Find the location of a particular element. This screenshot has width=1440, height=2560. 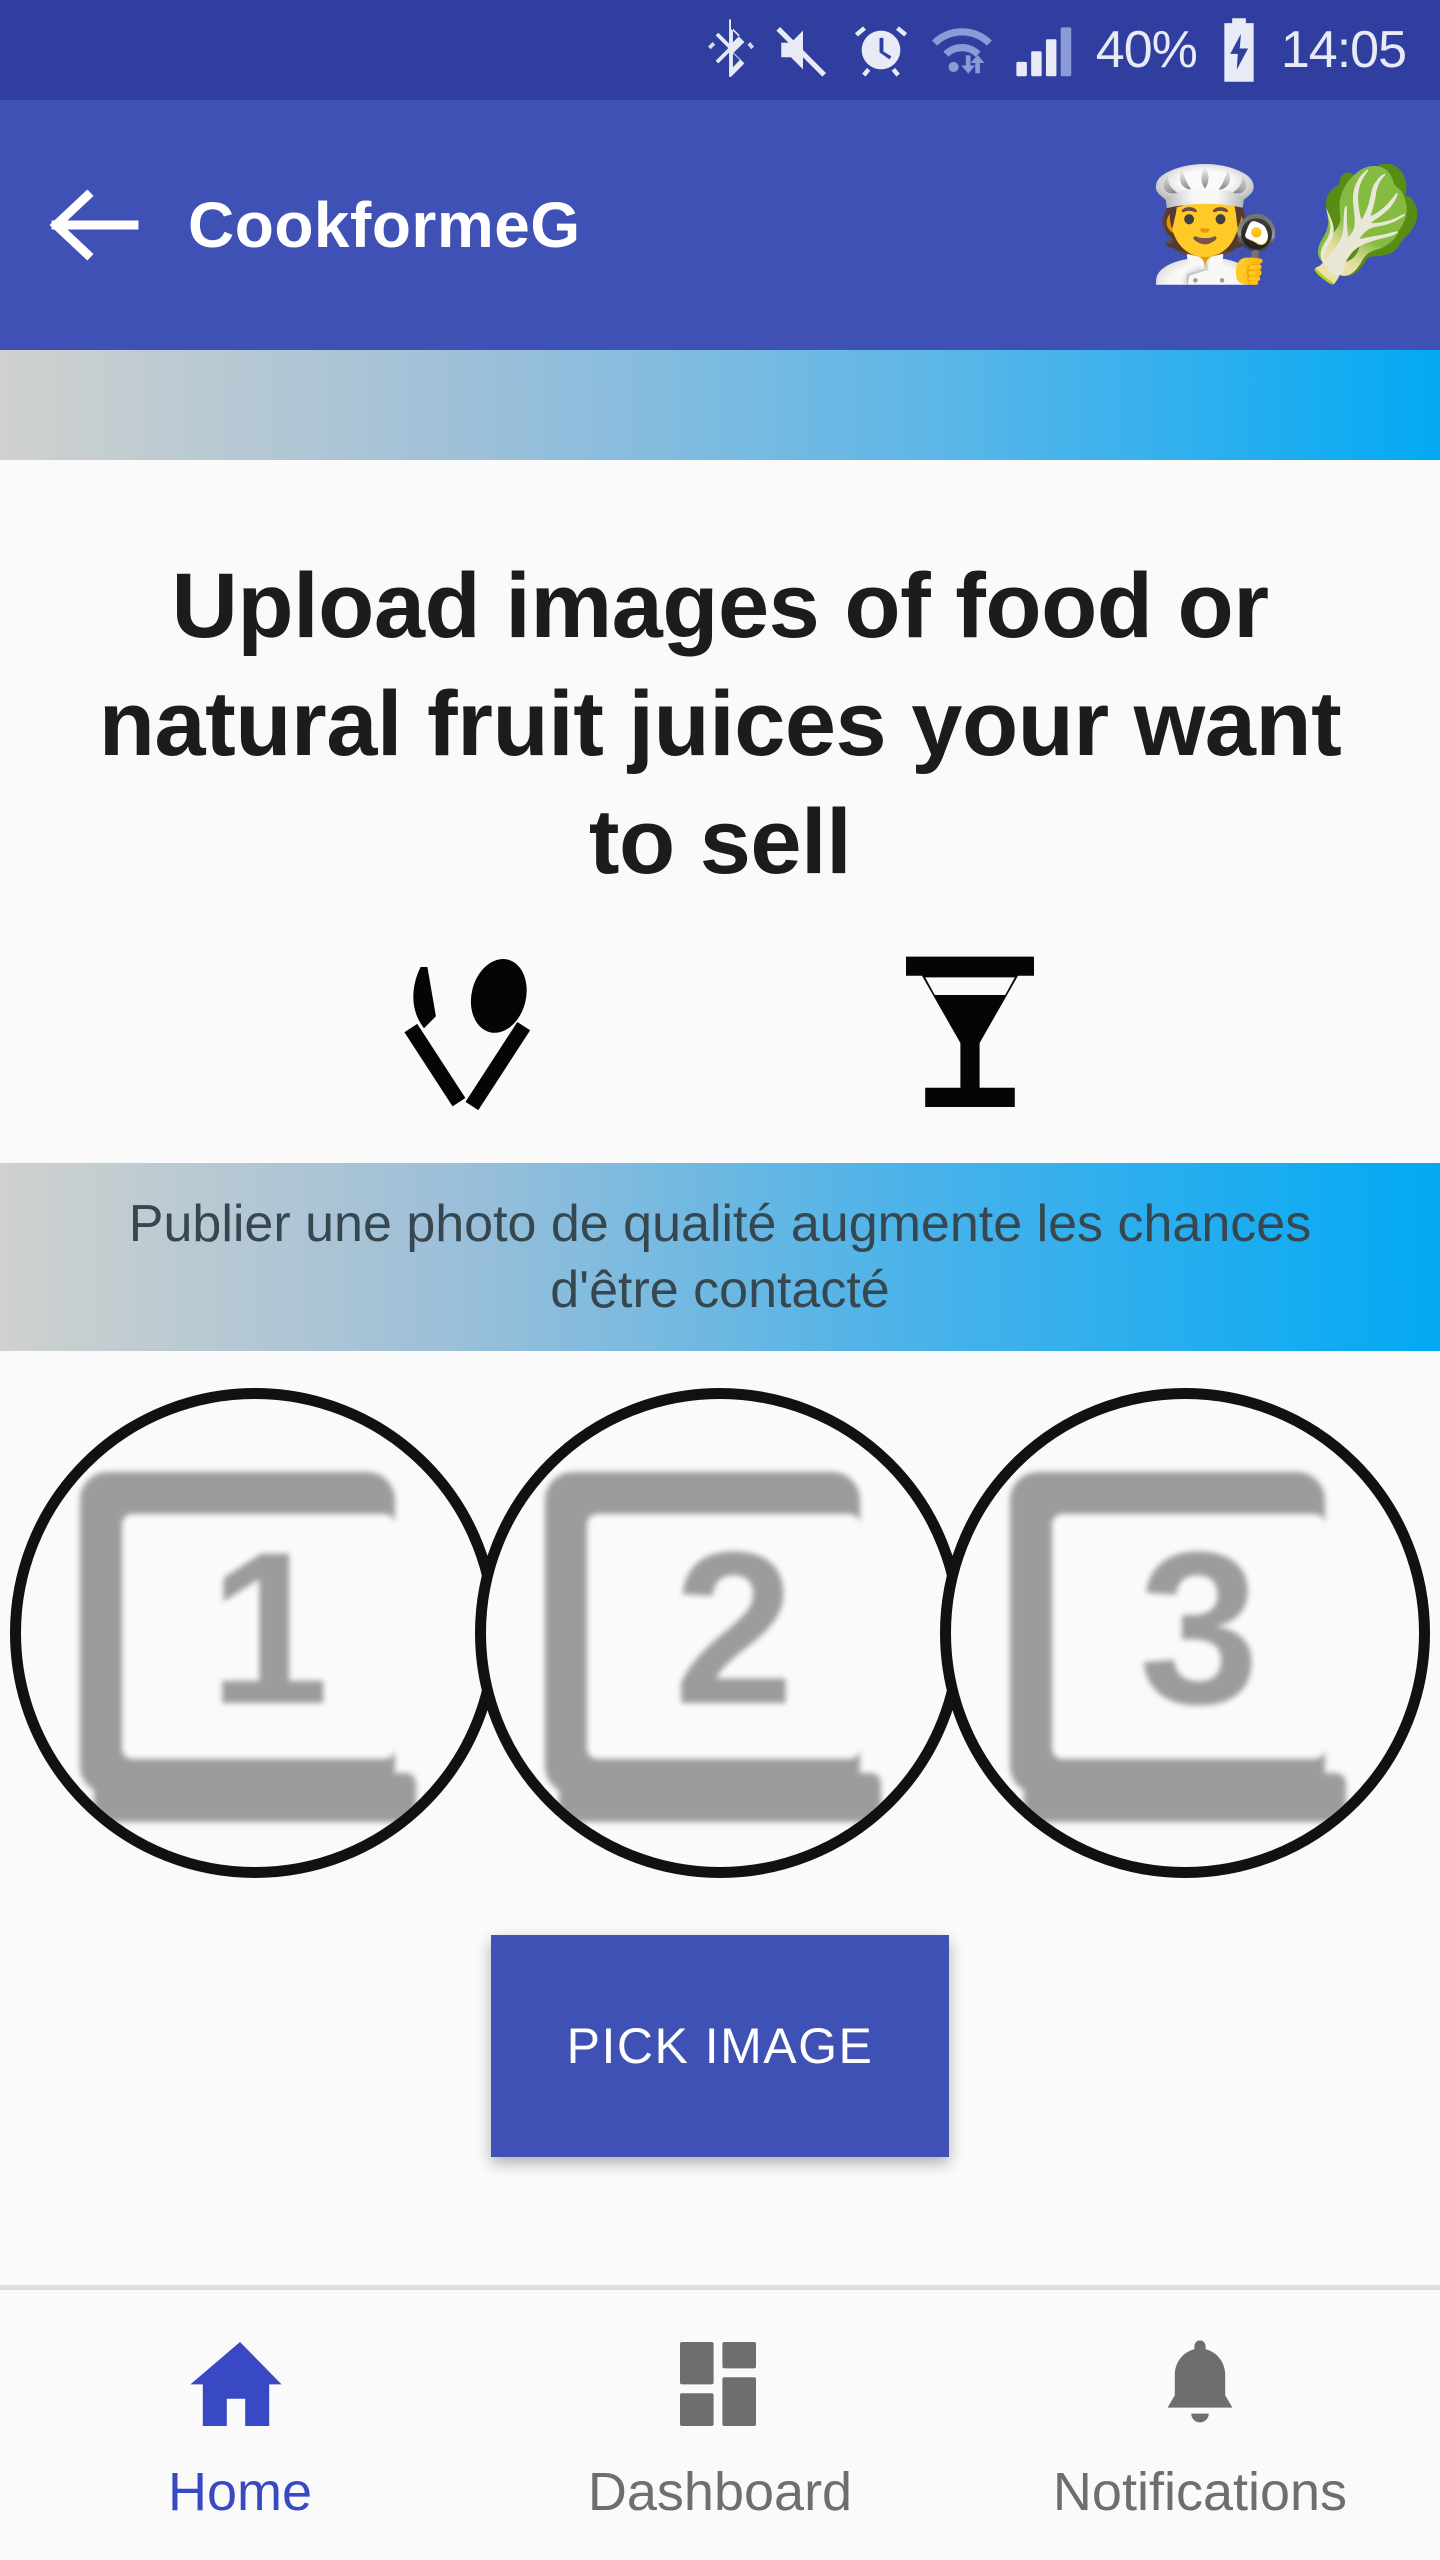

battery-percent: 40% is located at coordinates (1146, 50).